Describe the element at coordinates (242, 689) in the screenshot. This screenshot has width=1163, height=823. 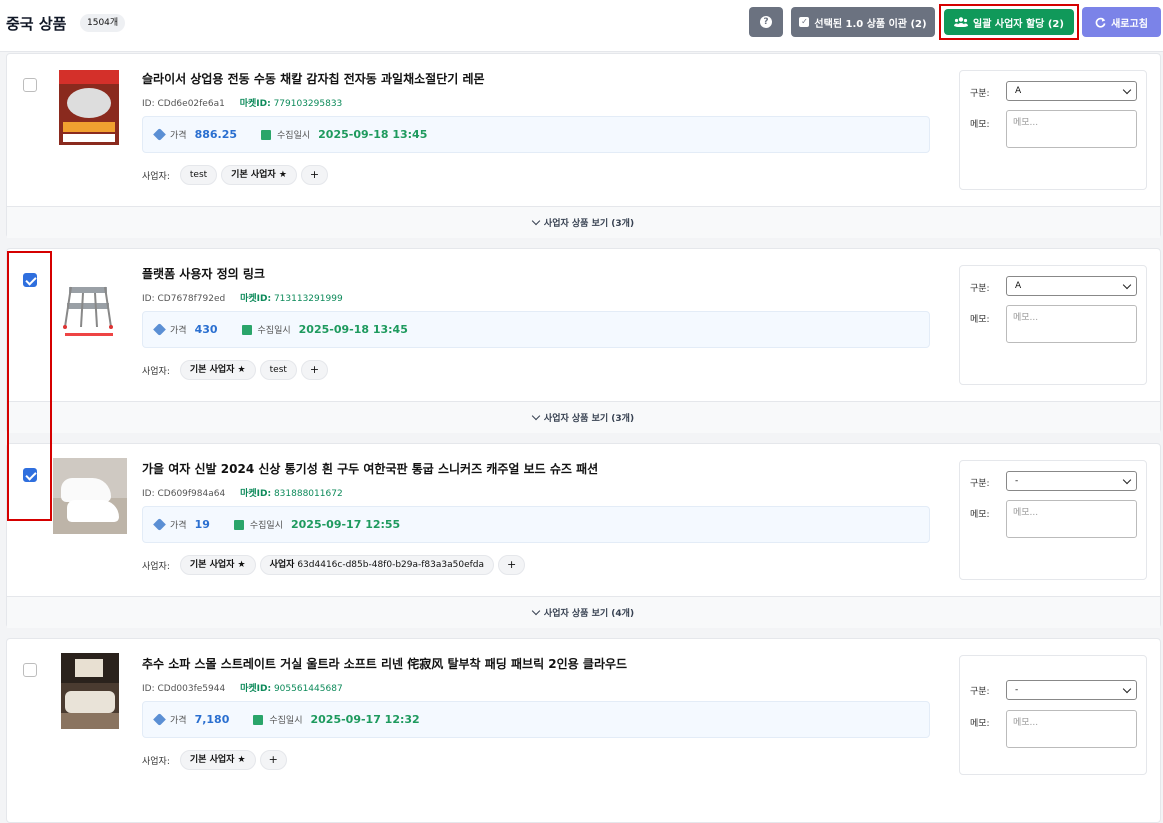
I see `product-ids: ID: CDd003fe5944 마켓ID: 905561445687` at that location.